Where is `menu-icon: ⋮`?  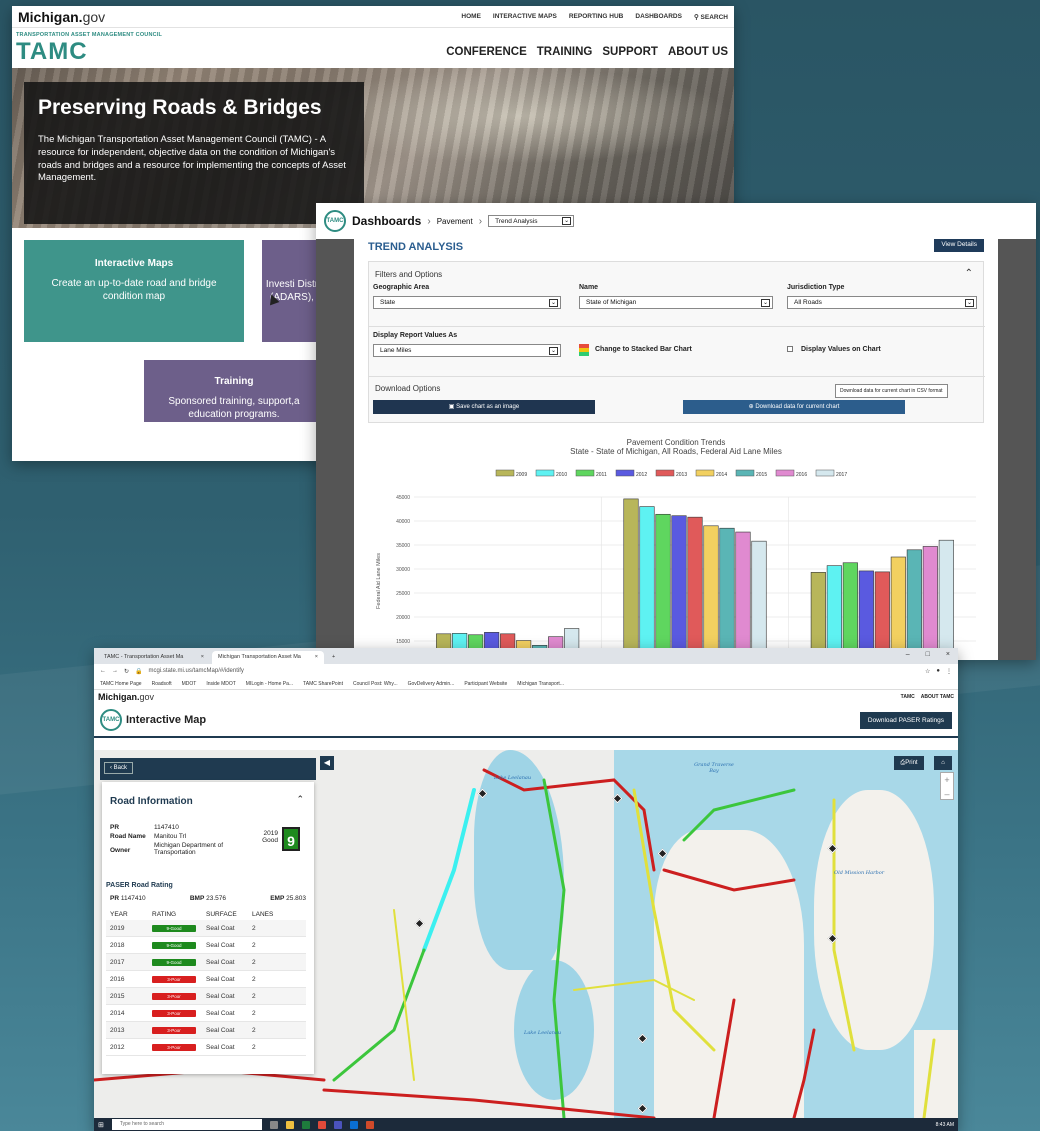
menu-icon: ⋮ is located at coordinates (949, 671).